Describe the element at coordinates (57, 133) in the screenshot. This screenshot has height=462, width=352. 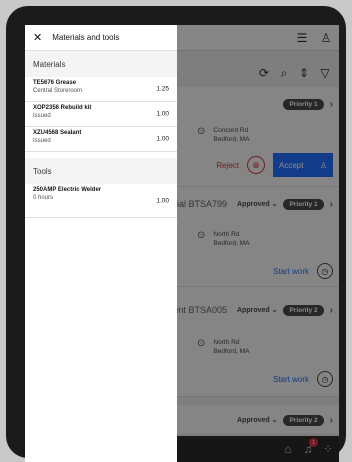
I see `material-name: XZU4568 Sealant` at that location.